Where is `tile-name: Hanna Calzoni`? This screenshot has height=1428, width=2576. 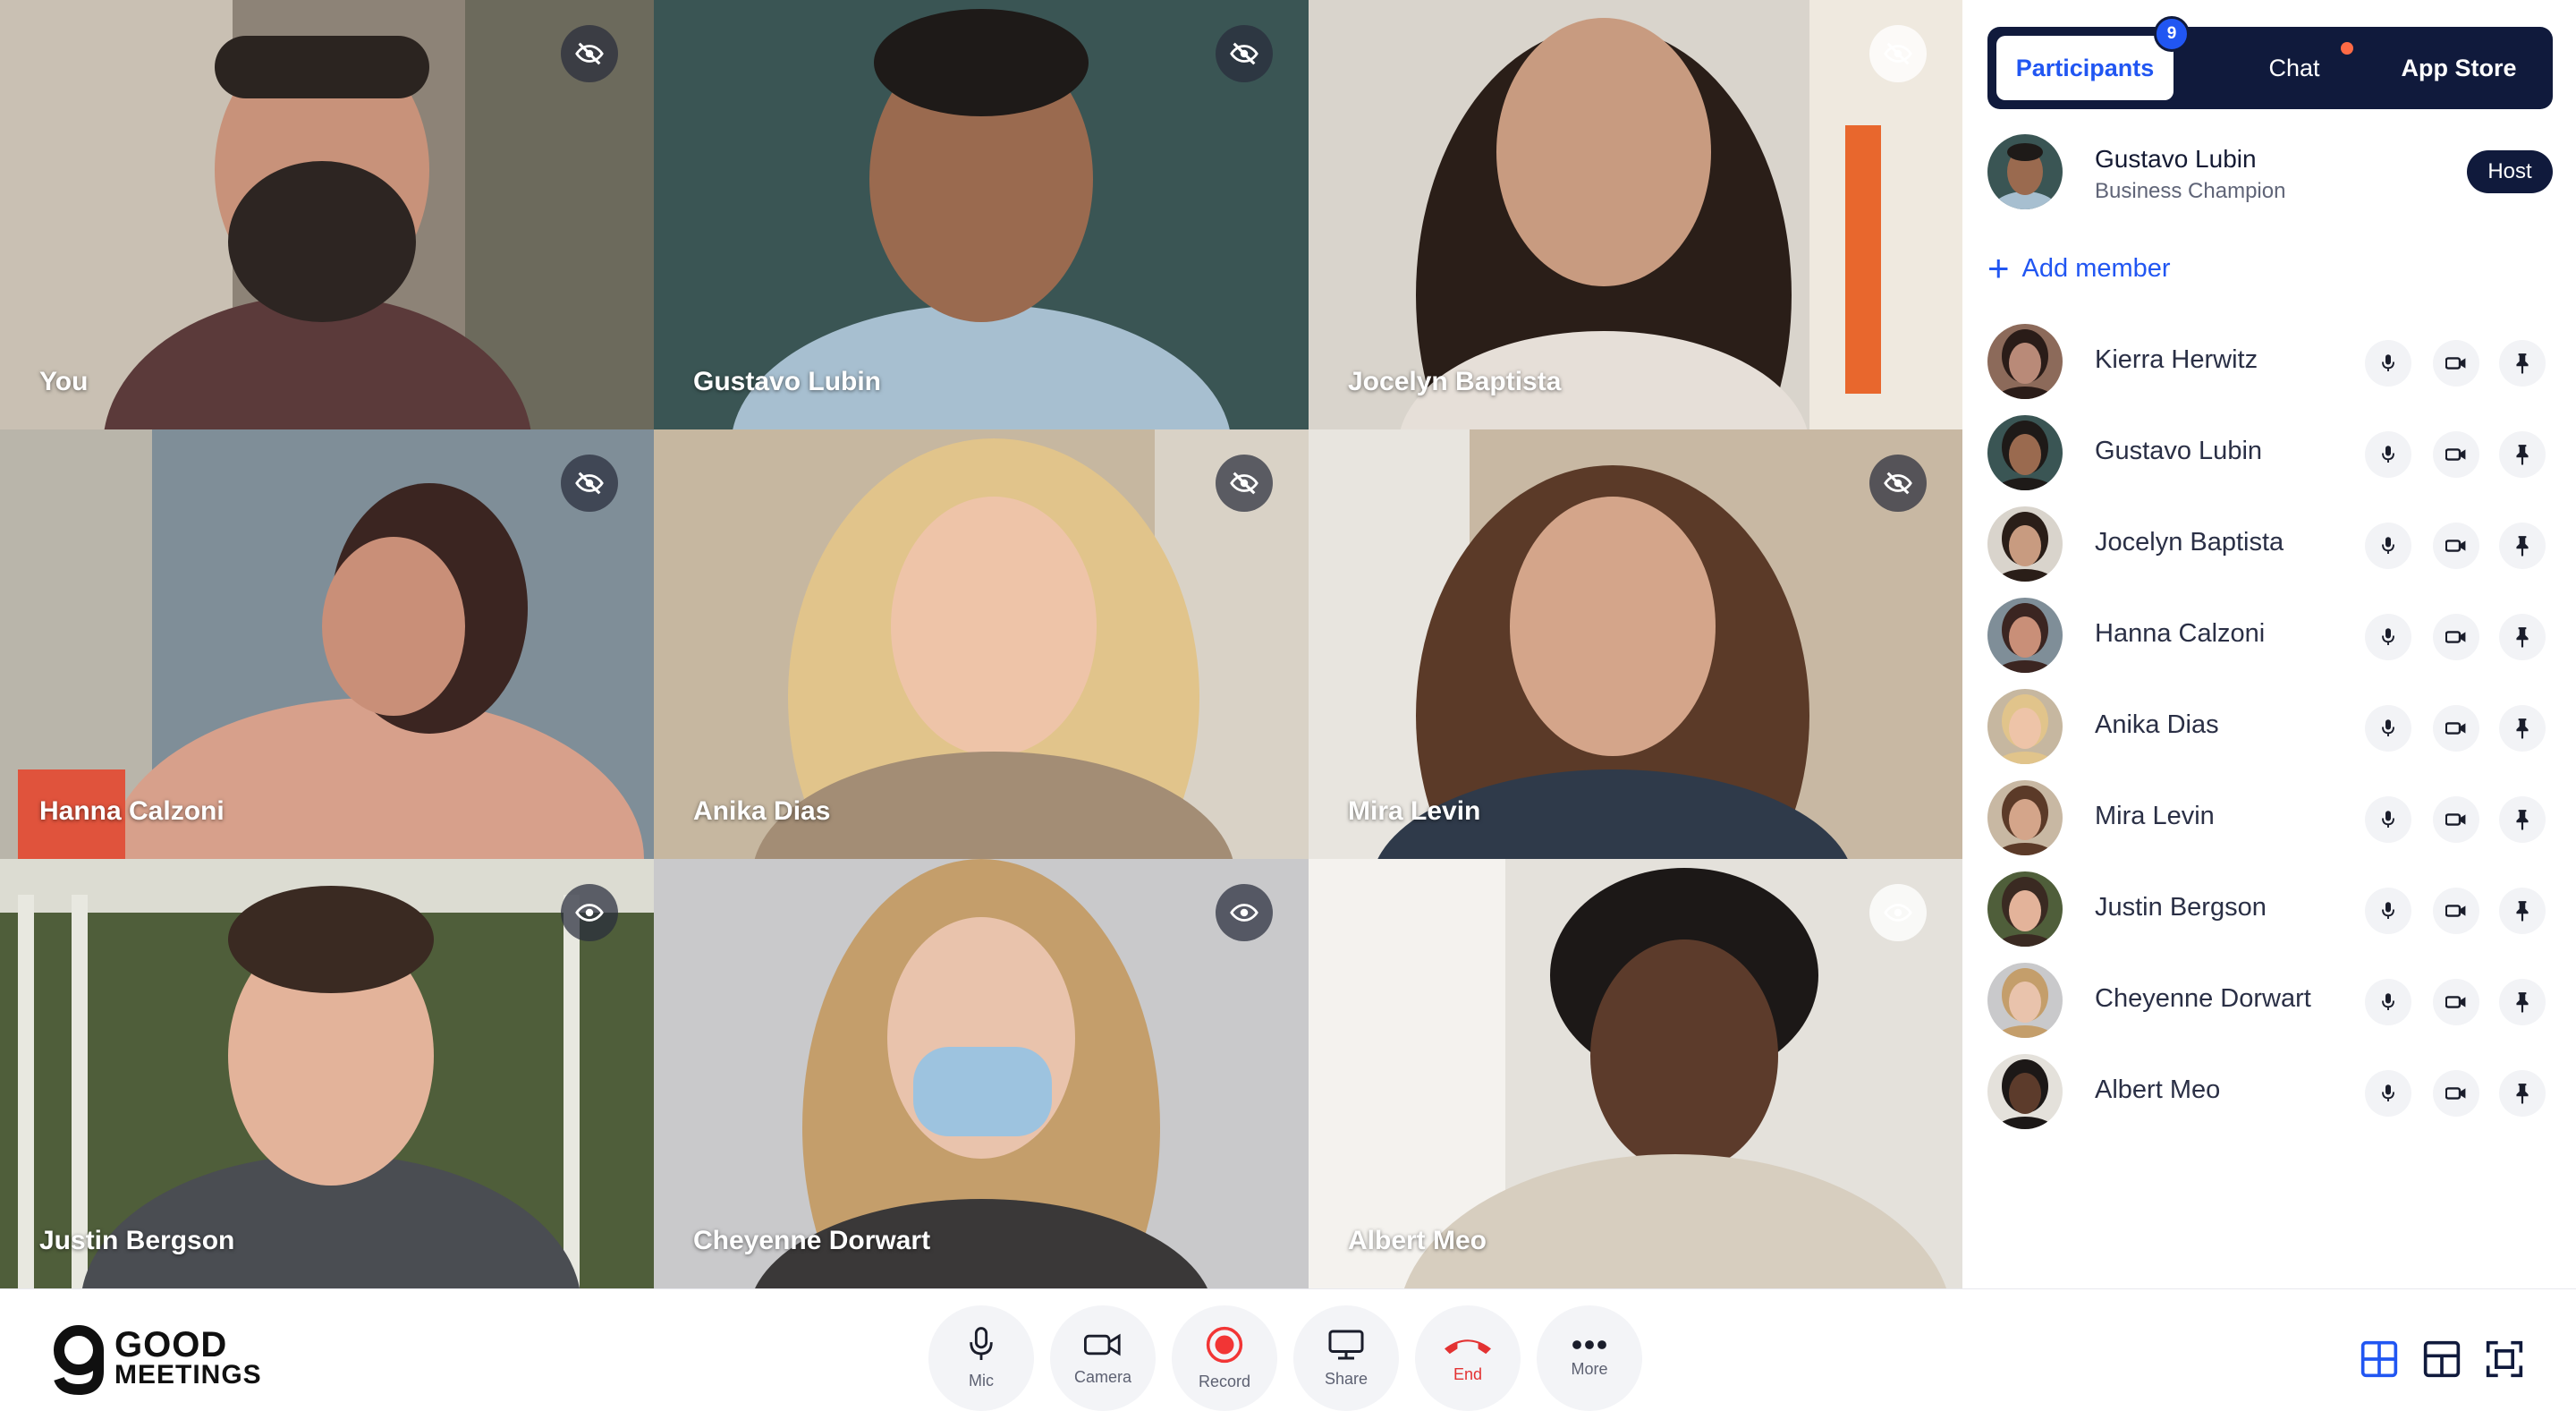
tile-name: Hanna Calzoni is located at coordinates (132, 811).